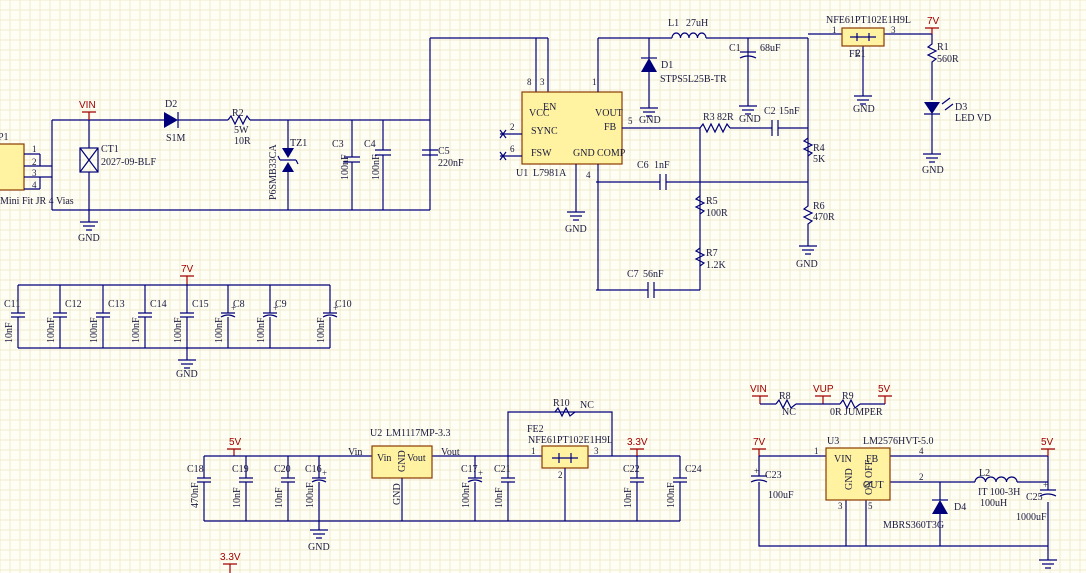  Describe the element at coordinates (397, 494) in the screenshot. I see `u2-gnd-label: GND` at that location.